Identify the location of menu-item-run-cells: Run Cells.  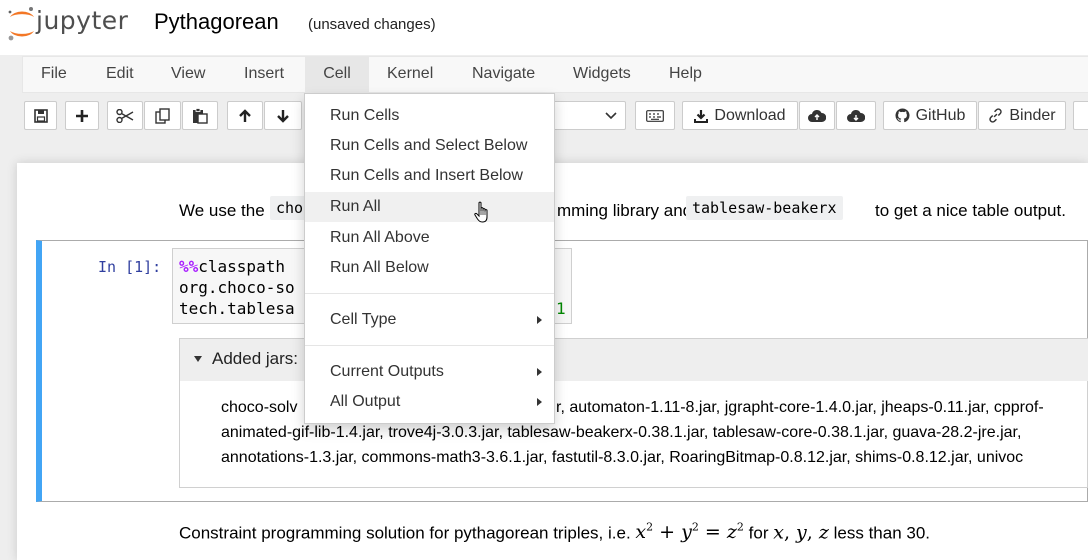
(429, 116).